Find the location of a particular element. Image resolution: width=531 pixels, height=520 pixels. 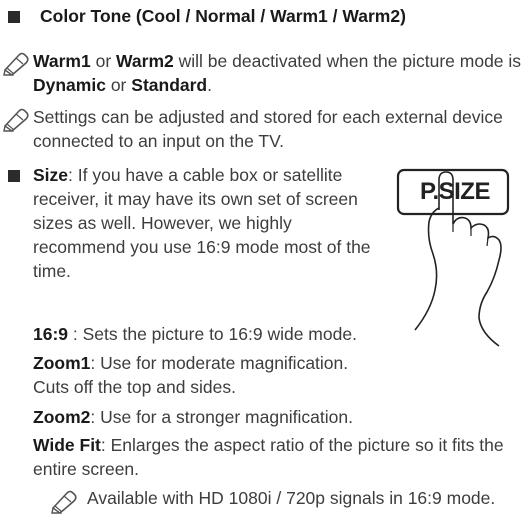

psize-illustration: P.SIZE is located at coordinates (455, 258).